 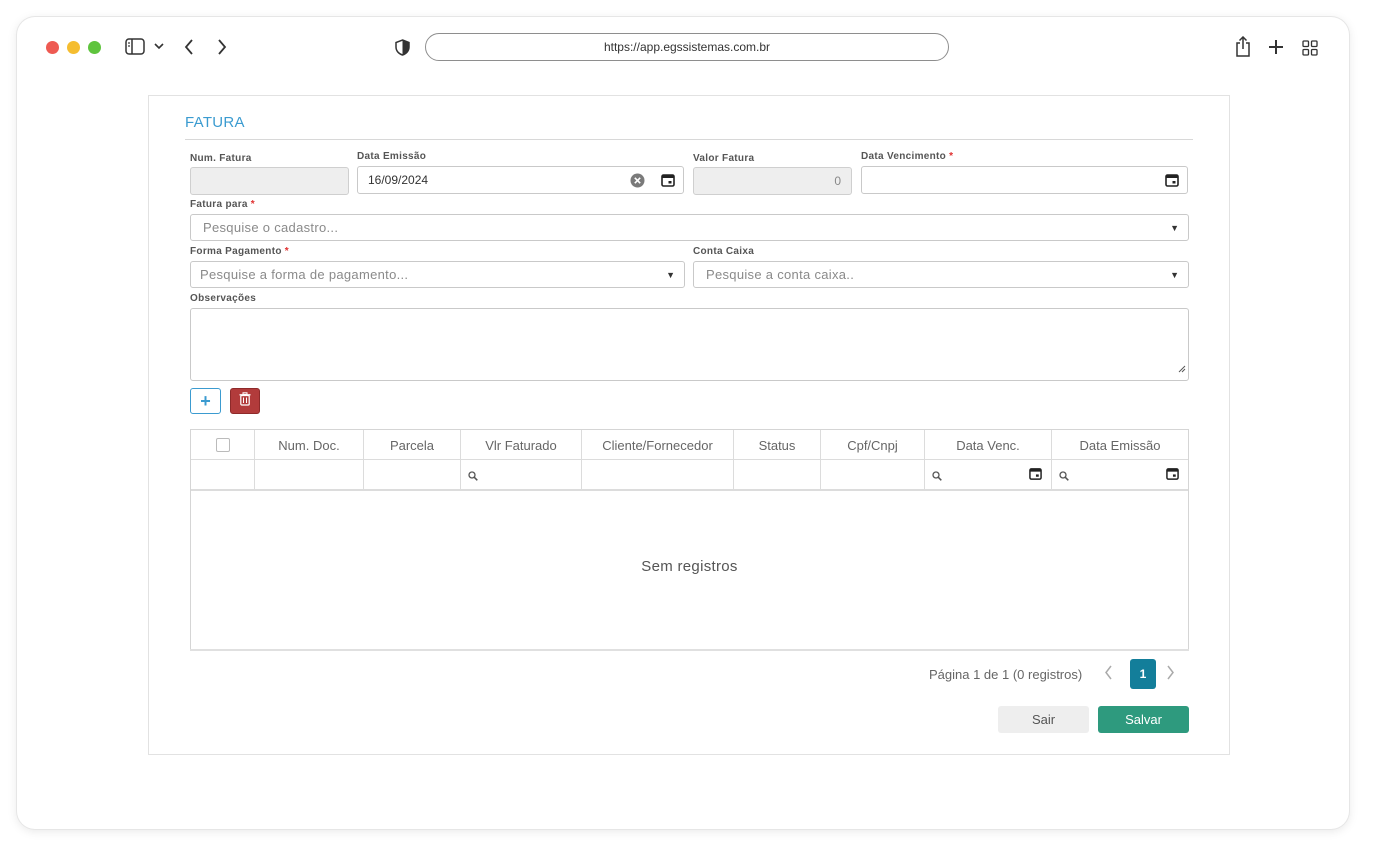 I want to click on num-fatura-field, so click(x=269, y=181).